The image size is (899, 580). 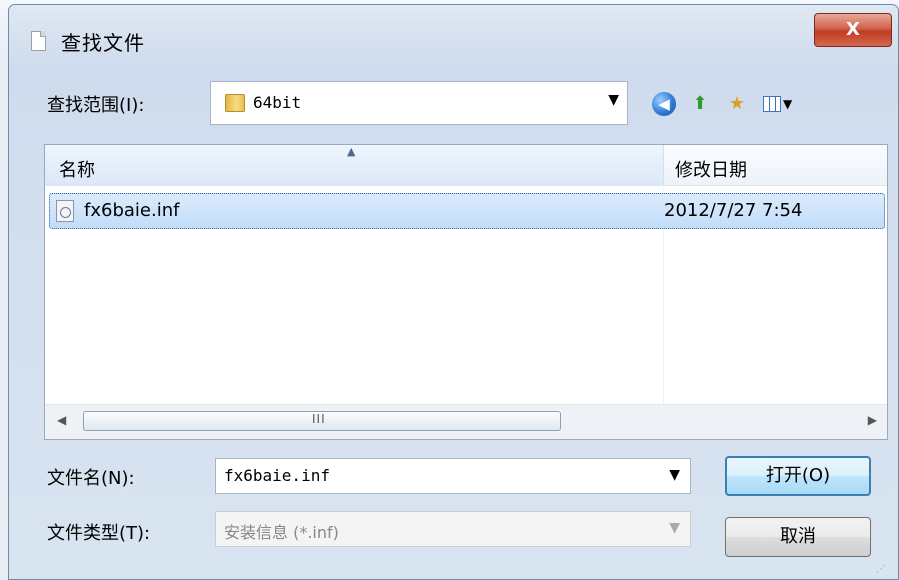 What do you see at coordinates (664, 104) in the screenshot?
I see `back-icon: ◀` at bounding box center [664, 104].